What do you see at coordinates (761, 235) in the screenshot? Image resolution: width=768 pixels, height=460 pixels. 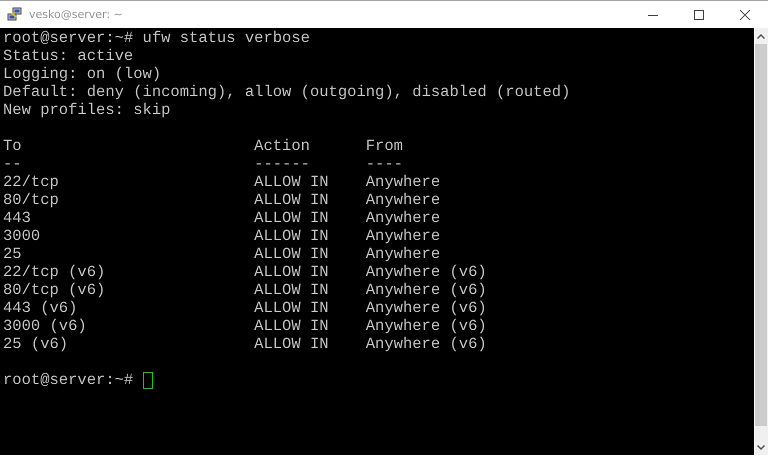 I see `scrollbar-thumb` at bounding box center [761, 235].